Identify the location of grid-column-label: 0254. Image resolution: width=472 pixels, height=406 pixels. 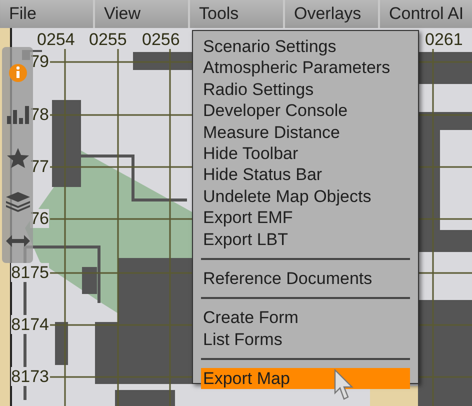
(56, 39).